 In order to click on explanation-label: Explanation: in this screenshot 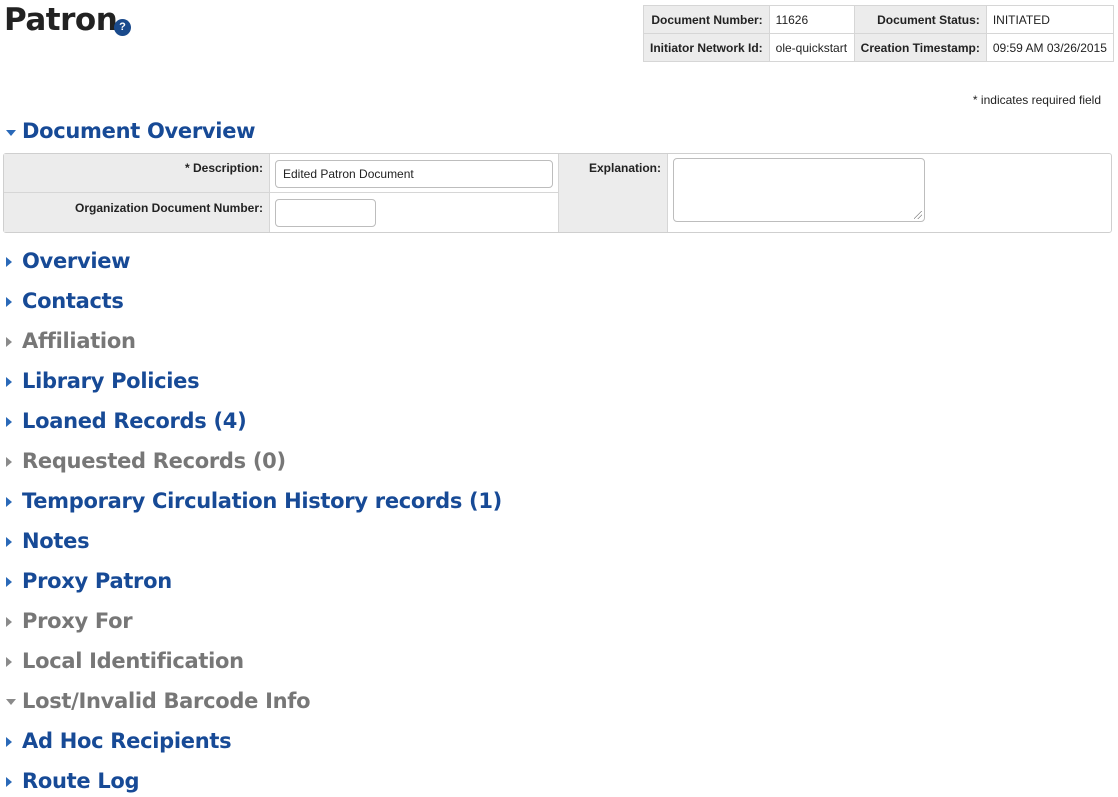, I will do `click(613, 193)`.